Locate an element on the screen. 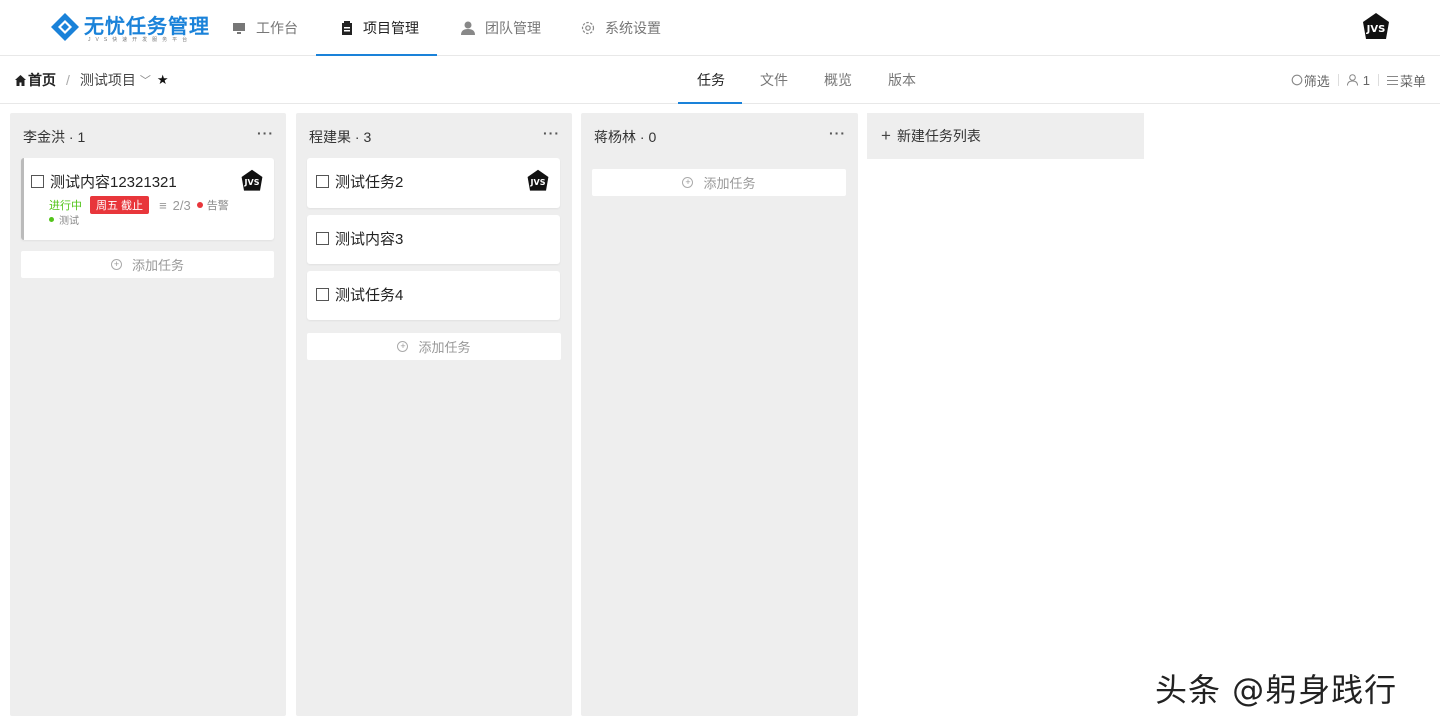 This screenshot has height=727, width=1440. task-card: 测试内容3 is located at coordinates (433, 239).